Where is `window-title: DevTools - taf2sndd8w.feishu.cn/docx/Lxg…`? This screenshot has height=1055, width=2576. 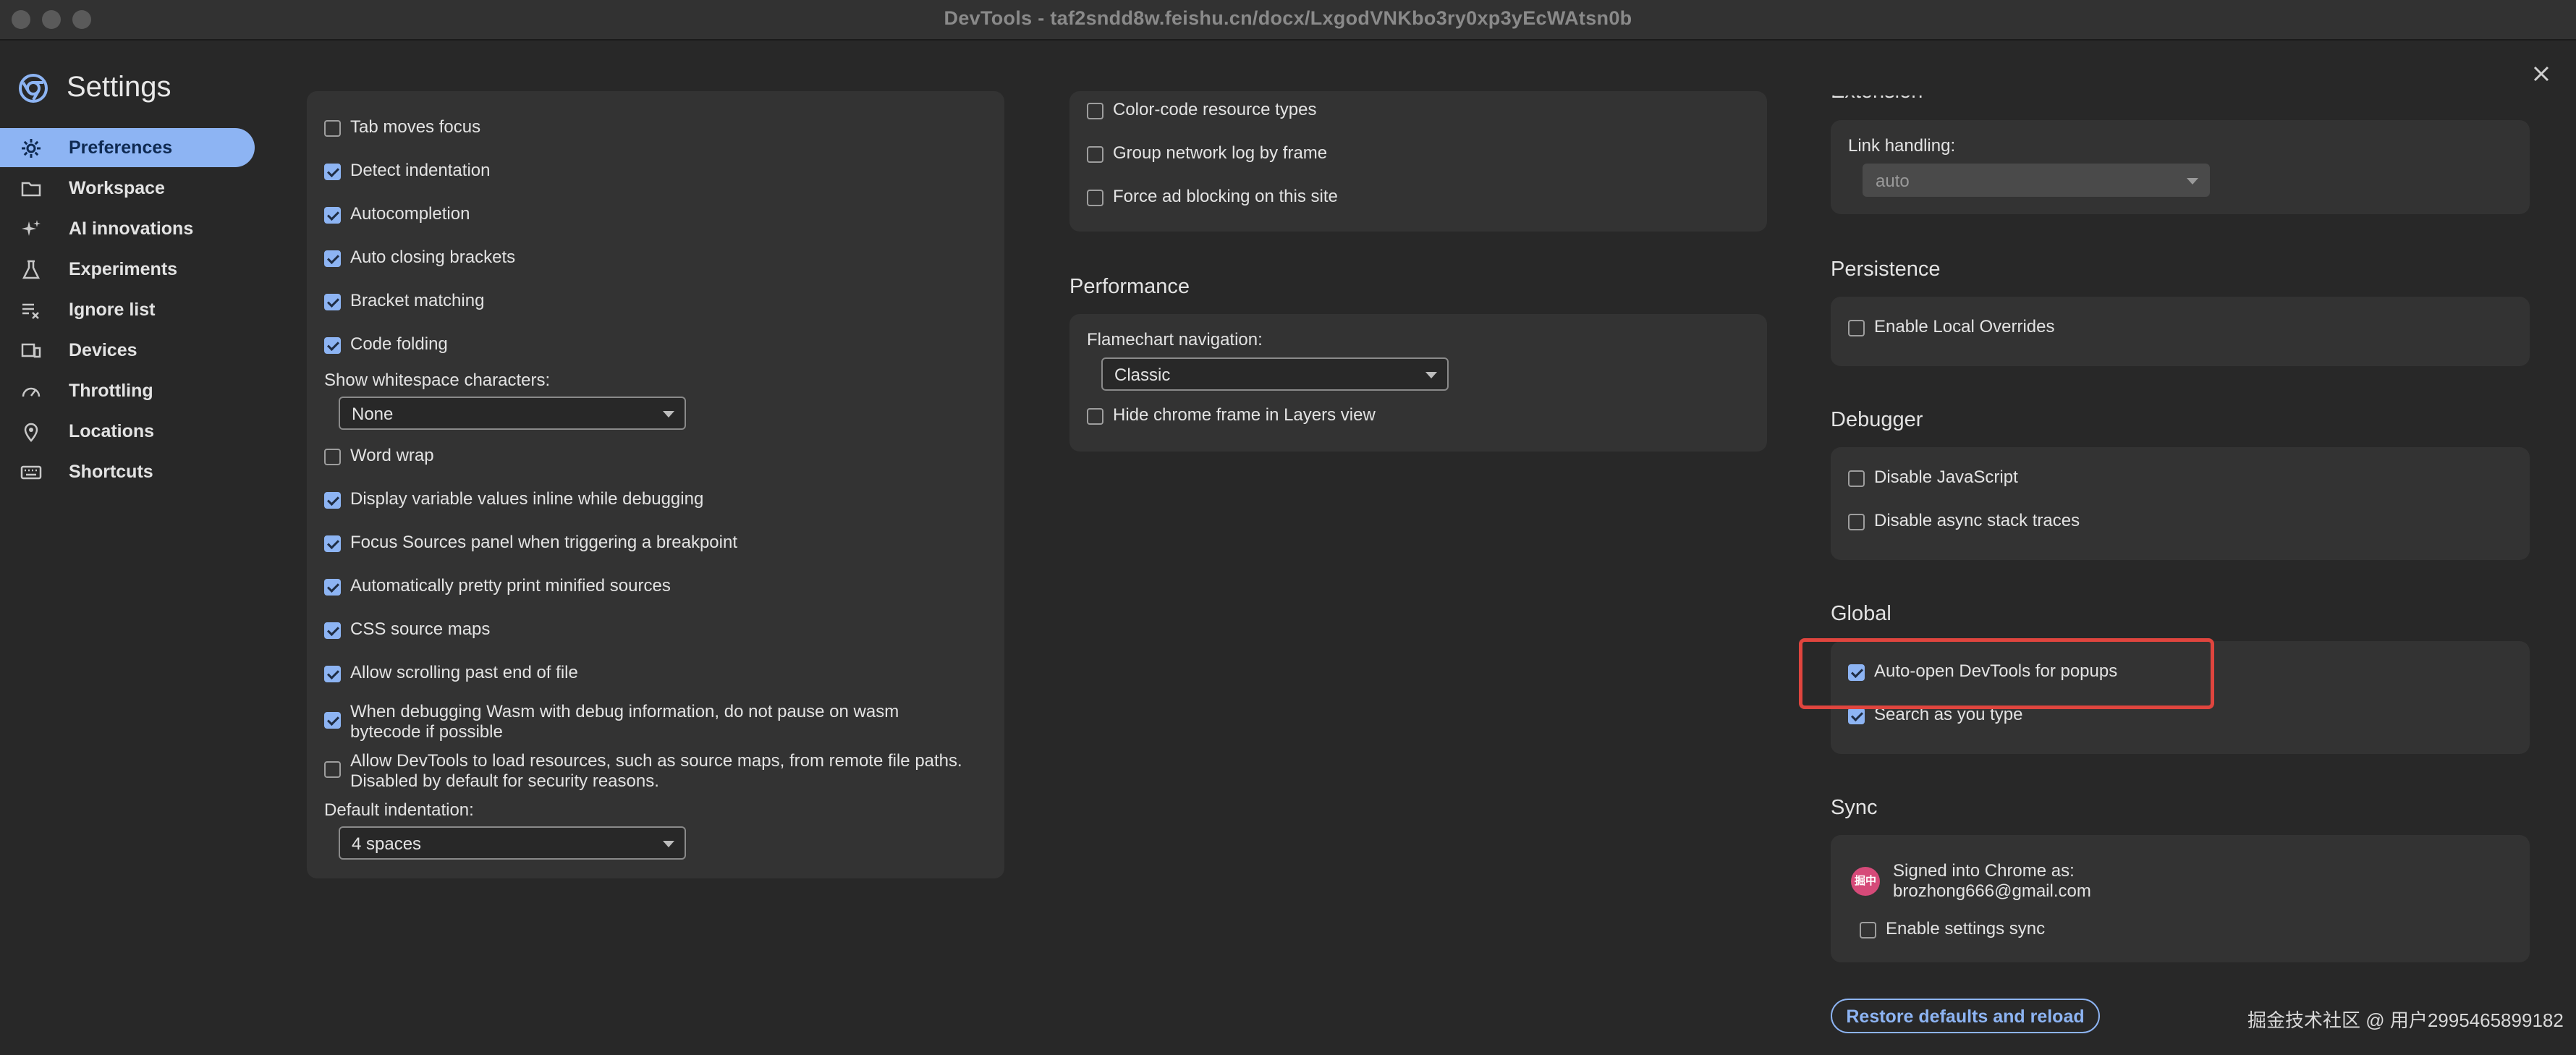
window-title: DevTools - taf2sndd8w.feishu.cn/docx/Lxg… is located at coordinates (1288, 18).